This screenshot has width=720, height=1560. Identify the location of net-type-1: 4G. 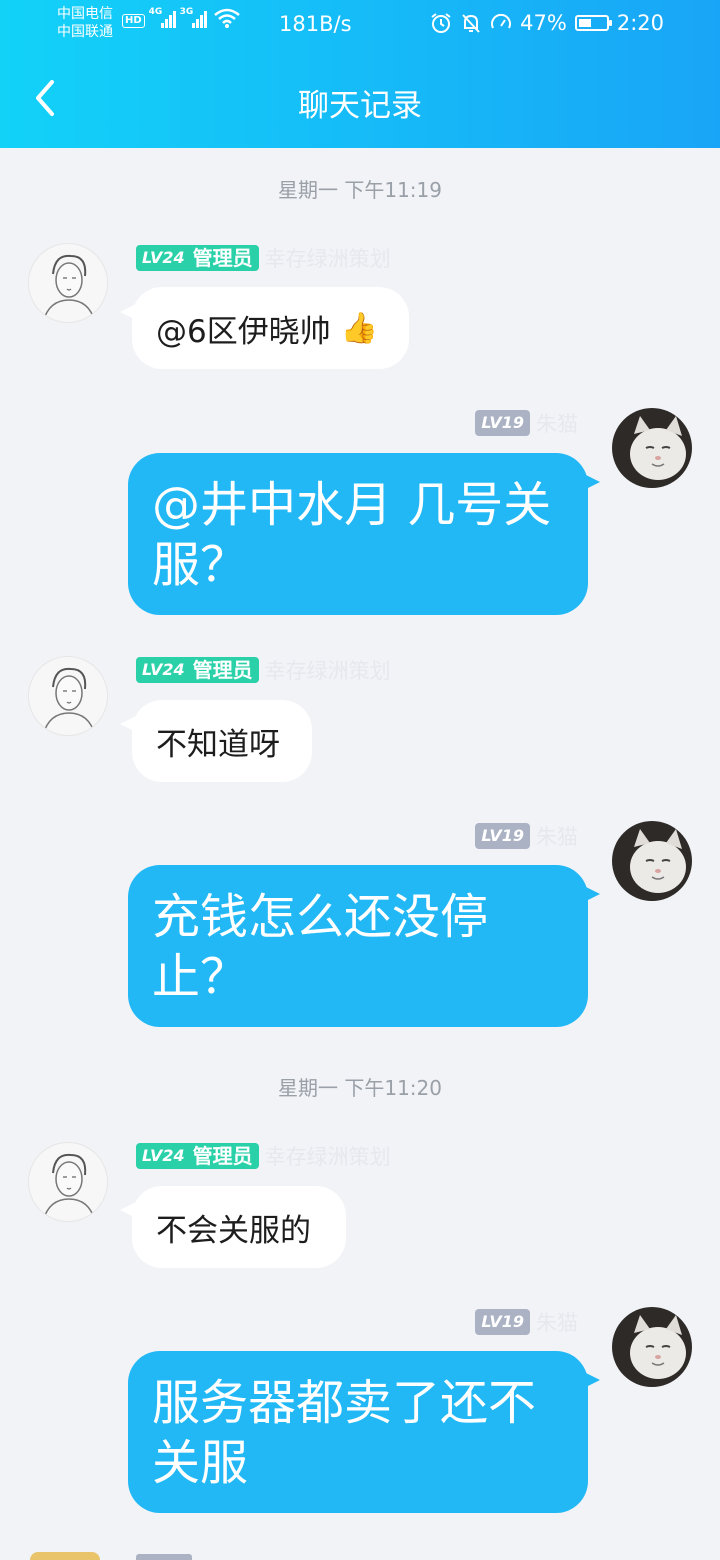
(155, 12).